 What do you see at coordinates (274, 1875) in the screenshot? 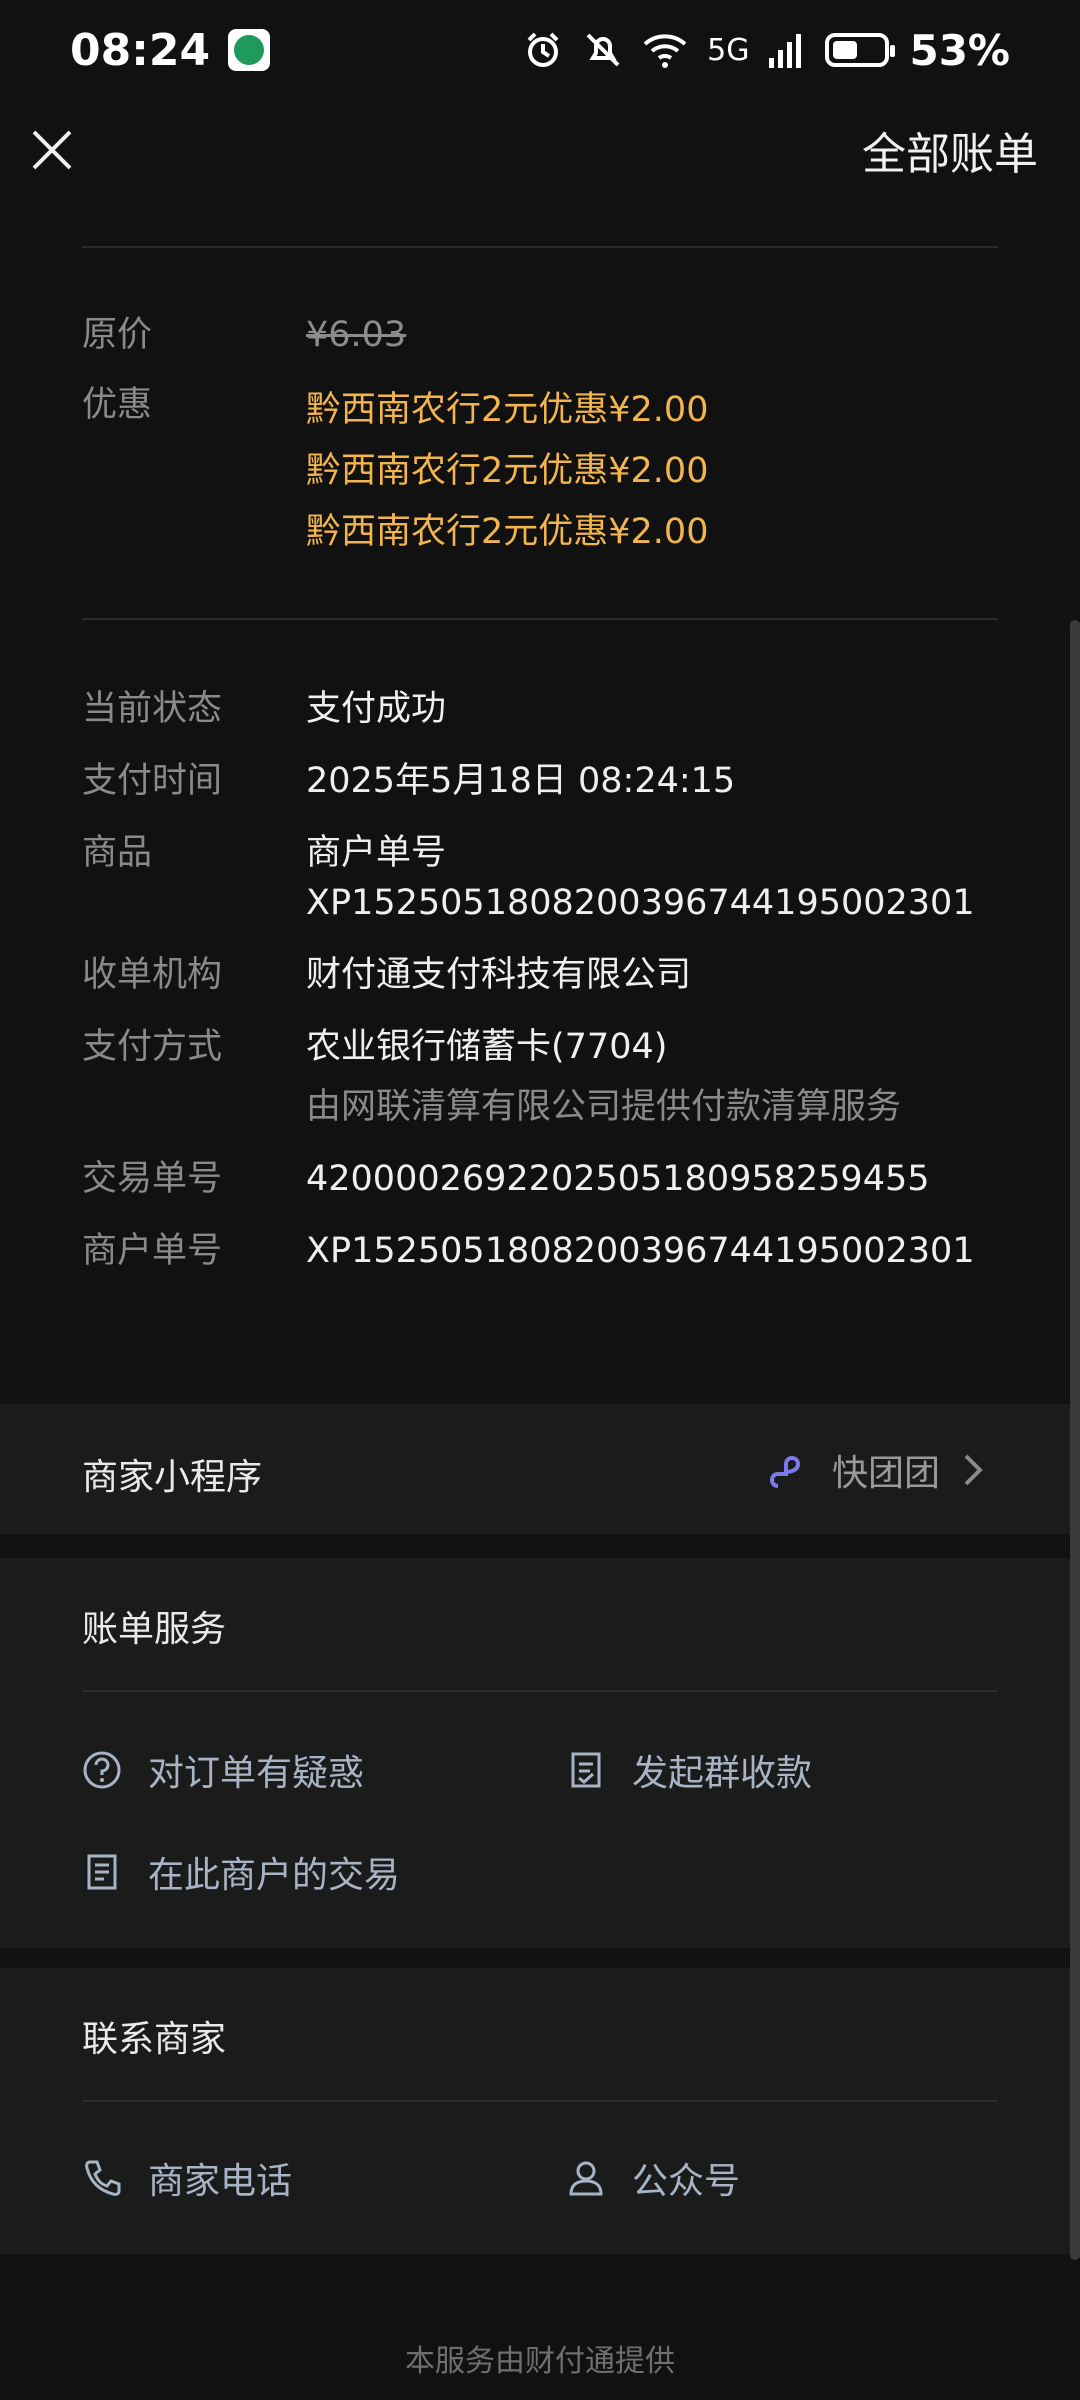
I see `merchant-trades-label: 在此商户的交易` at bounding box center [274, 1875].